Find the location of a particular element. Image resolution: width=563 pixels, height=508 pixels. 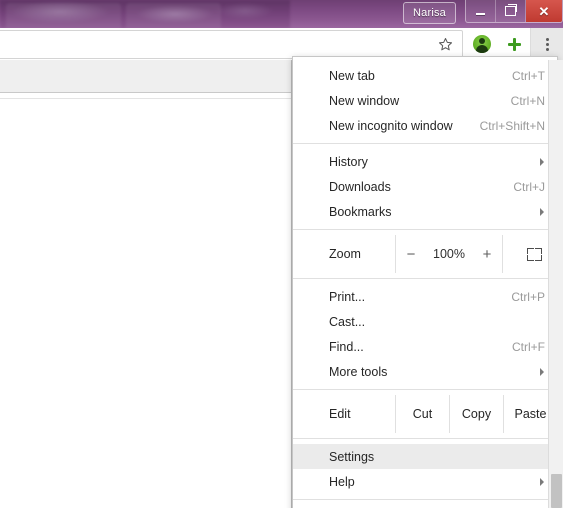

zoom-row: Zoom −100% + is located at coordinates (425, 254).